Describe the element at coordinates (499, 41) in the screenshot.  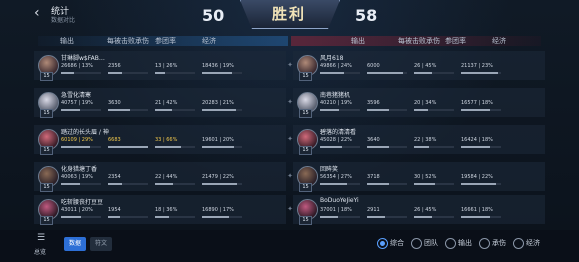
I see `col-economy-right: 经济` at that location.